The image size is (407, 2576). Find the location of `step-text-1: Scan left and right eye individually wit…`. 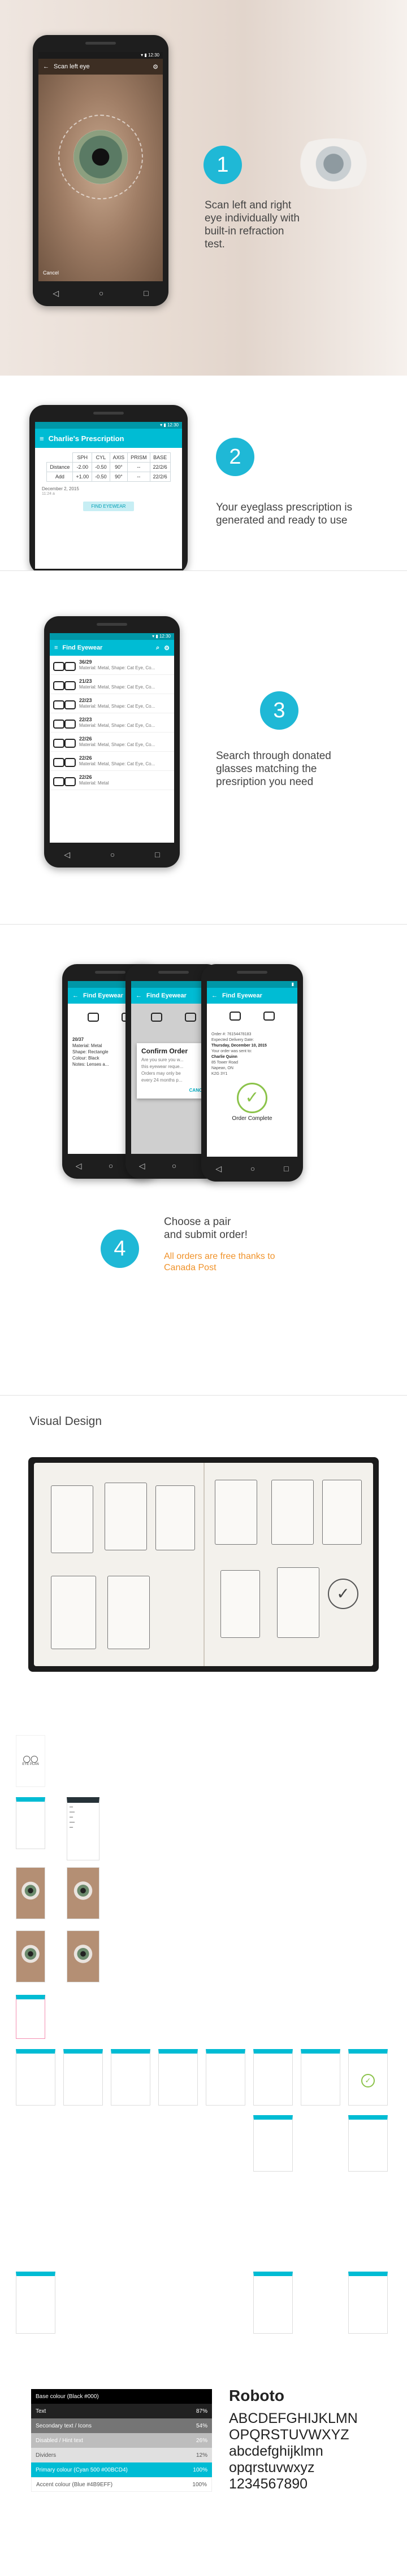

step-text-1: Scan left and right eye individually wit… is located at coordinates (252, 224).